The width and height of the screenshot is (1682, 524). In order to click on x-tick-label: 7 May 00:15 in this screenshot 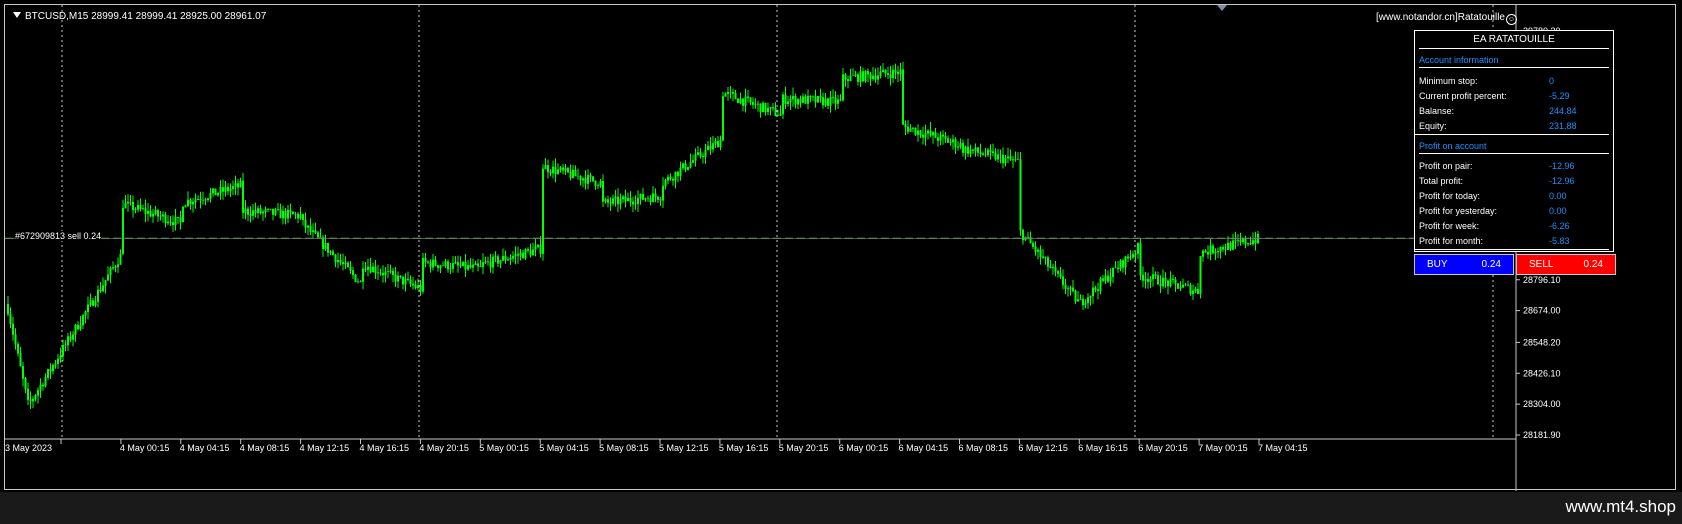, I will do `click(1223, 448)`.